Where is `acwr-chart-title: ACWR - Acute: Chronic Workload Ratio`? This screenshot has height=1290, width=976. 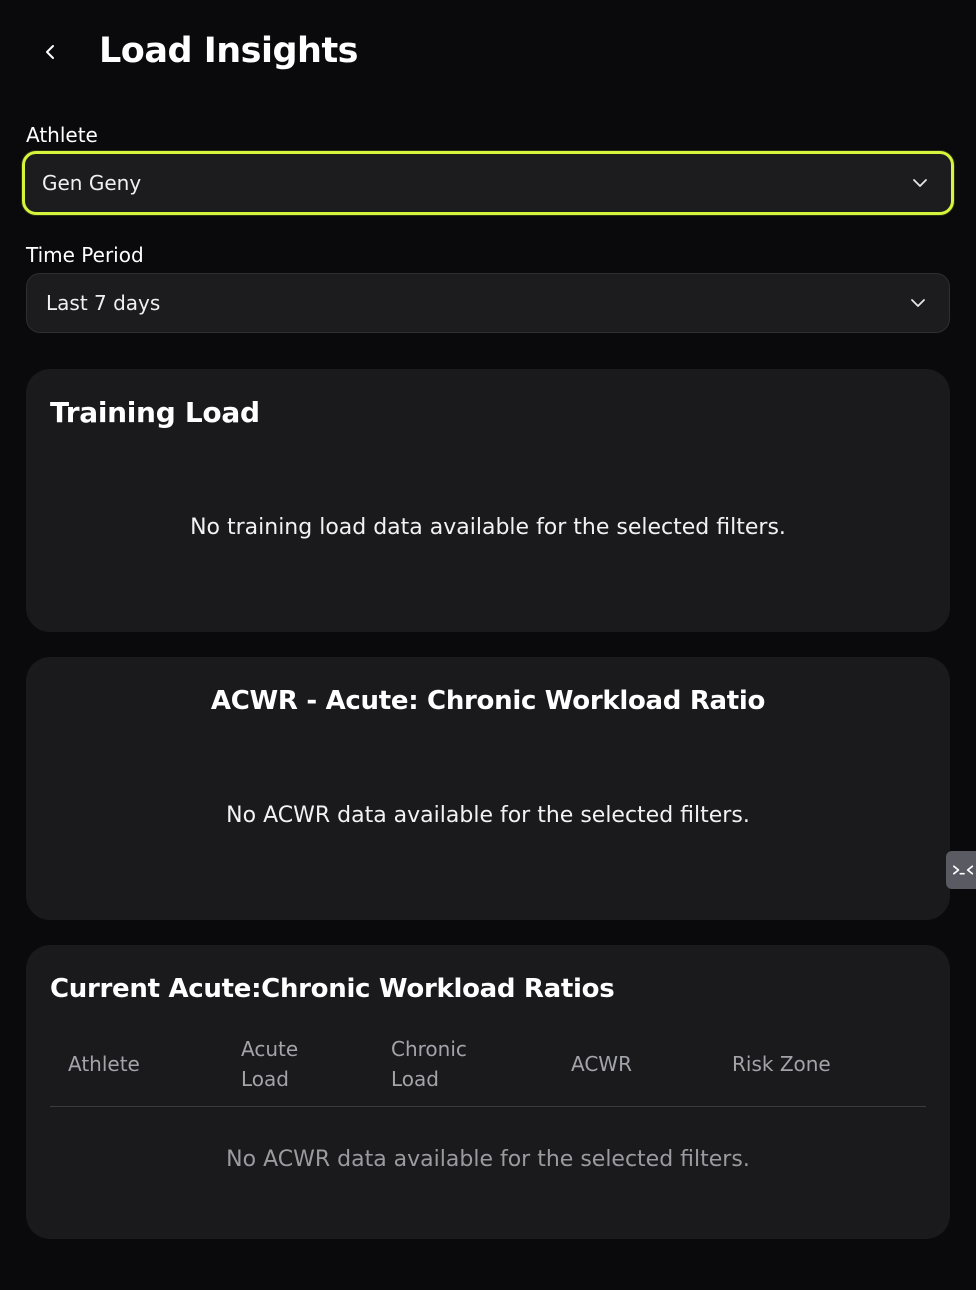
acwr-chart-title: ACWR - Acute: Chronic Workload Ratio is located at coordinates (488, 701).